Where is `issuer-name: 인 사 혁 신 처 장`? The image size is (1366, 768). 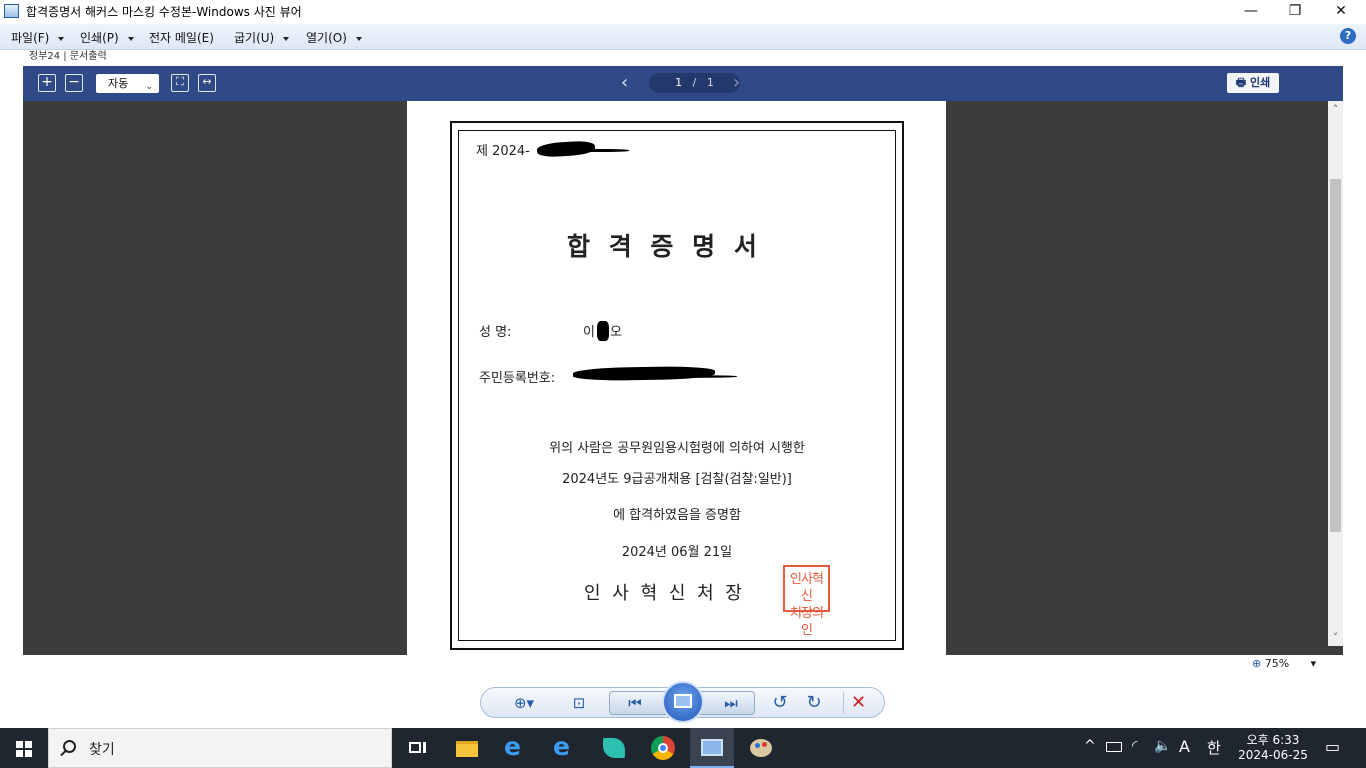
issuer-name: 인 사 혁 신 처 장 is located at coordinates (664, 593).